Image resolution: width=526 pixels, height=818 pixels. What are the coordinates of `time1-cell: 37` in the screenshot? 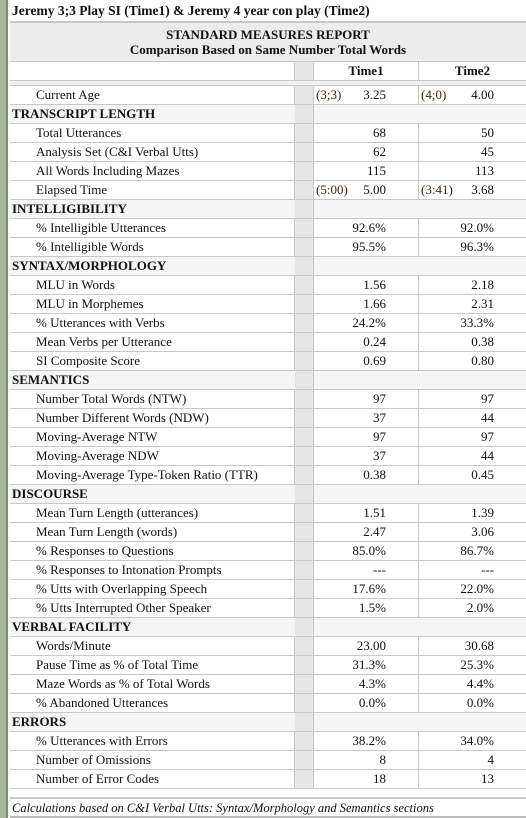 It's located at (366, 456).